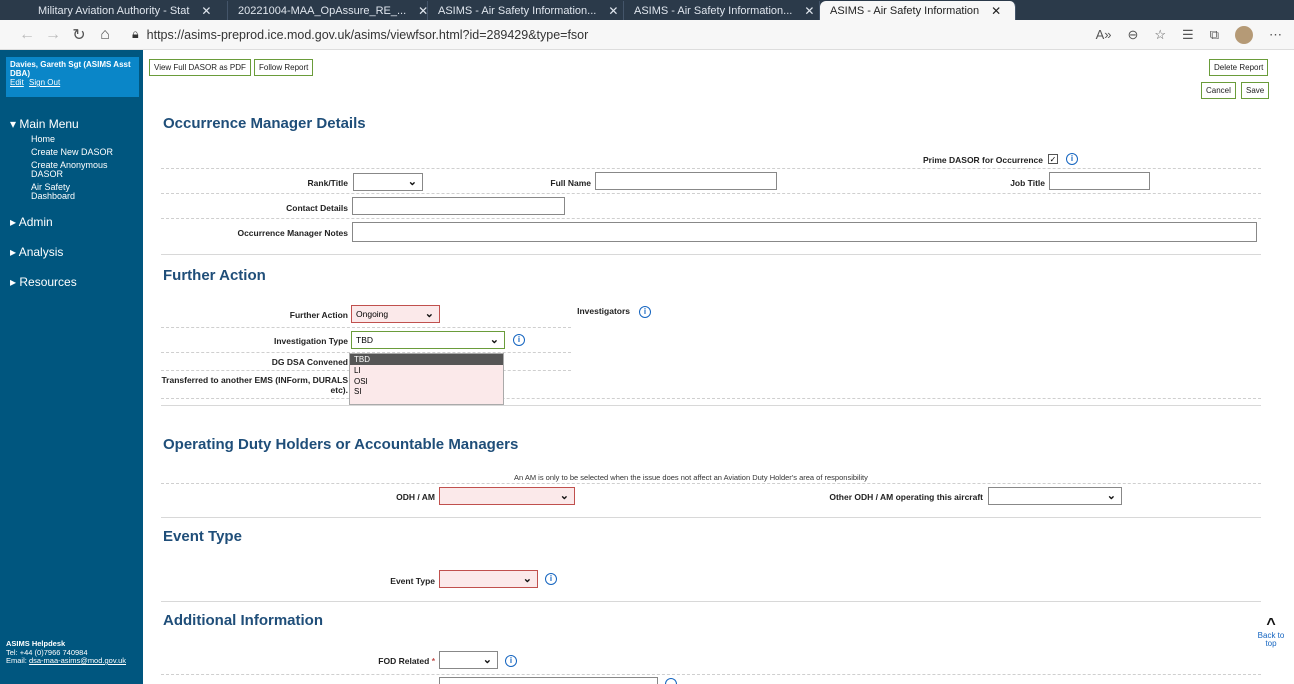 The image size is (1294, 684). What do you see at coordinates (458, 206) in the screenshot?
I see `contact-details-input` at bounding box center [458, 206].